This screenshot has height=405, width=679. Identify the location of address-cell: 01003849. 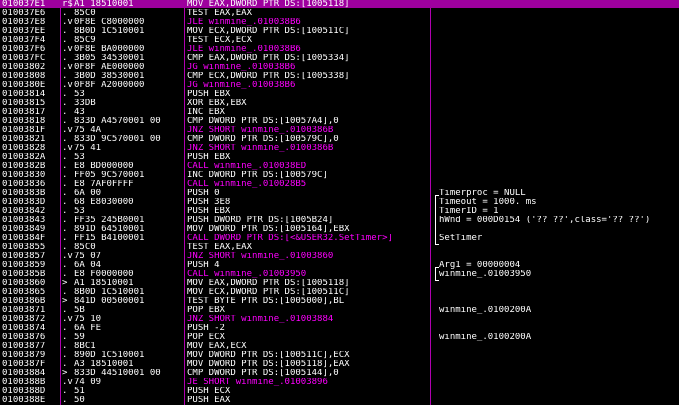
(24, 229).